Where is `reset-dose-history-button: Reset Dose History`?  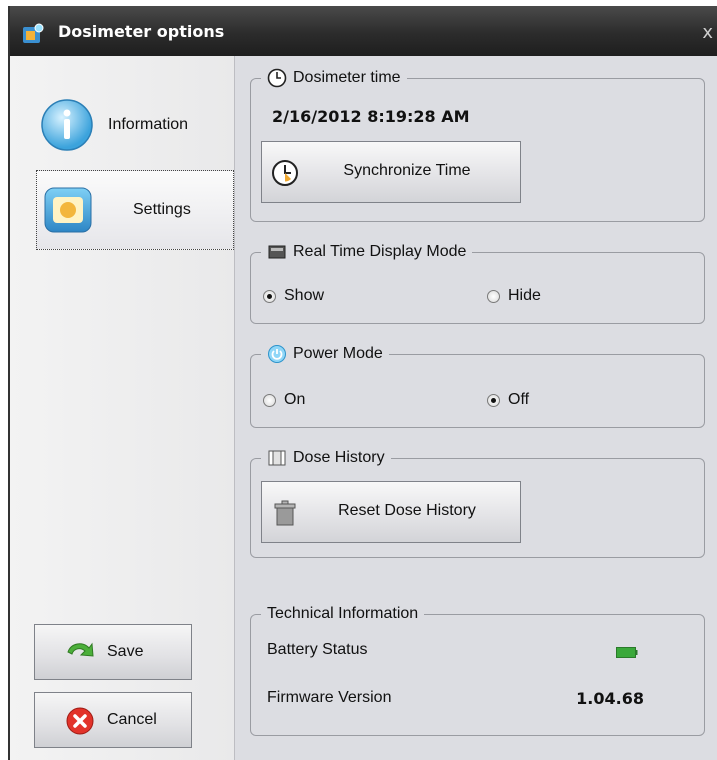 reset-dose-history-button: Reset Dose History is located at coordinates (391, 512).